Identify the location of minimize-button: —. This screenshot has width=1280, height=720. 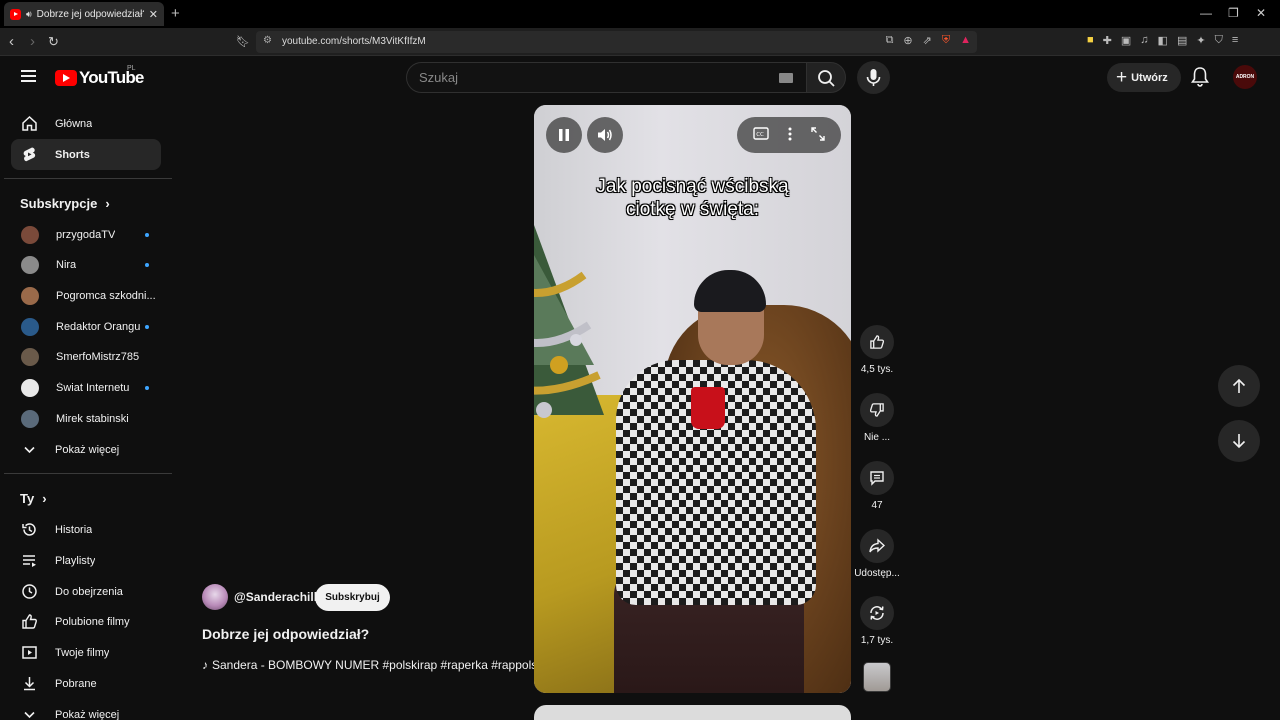
(1206, 13).